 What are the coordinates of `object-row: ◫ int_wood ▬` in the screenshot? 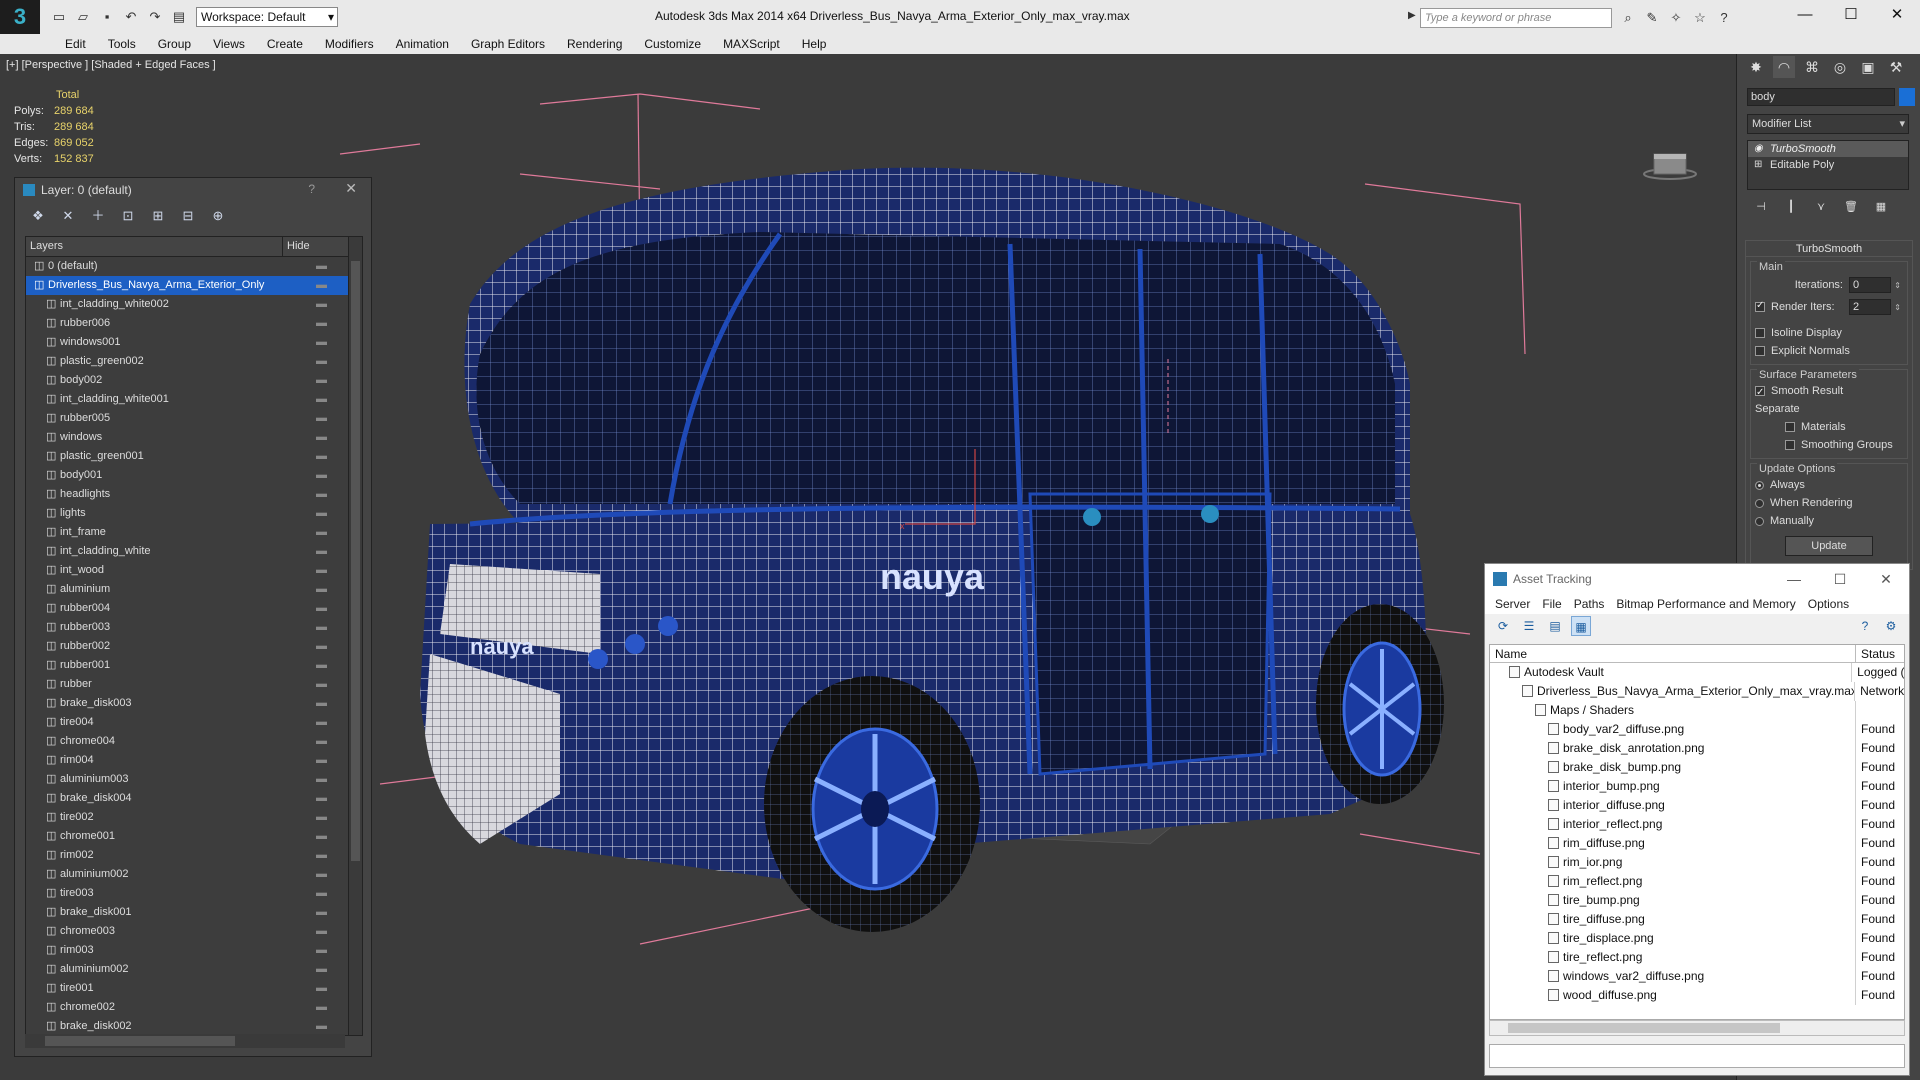 It's located at (194, 570).